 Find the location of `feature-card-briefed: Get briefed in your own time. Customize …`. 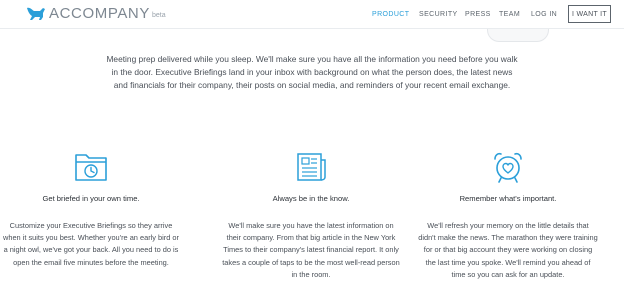

feature-card-briefed: Get briefed in your own time. Customize … is located at coordinates (91, 209).